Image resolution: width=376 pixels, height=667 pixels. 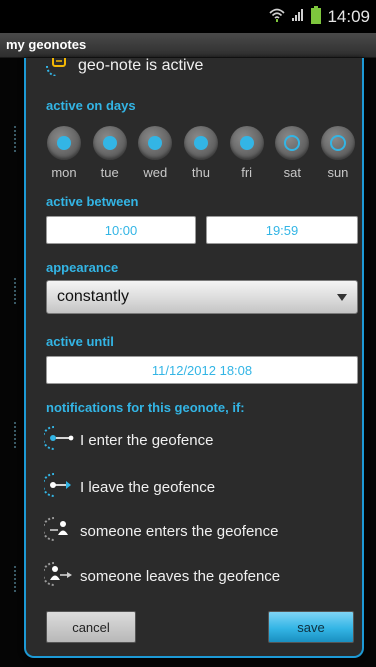 What do you see at coordinates (147, 440) in the screenshot?
I see `notify-enter-label: I enter the geofence` at bounding box center [147, 440].